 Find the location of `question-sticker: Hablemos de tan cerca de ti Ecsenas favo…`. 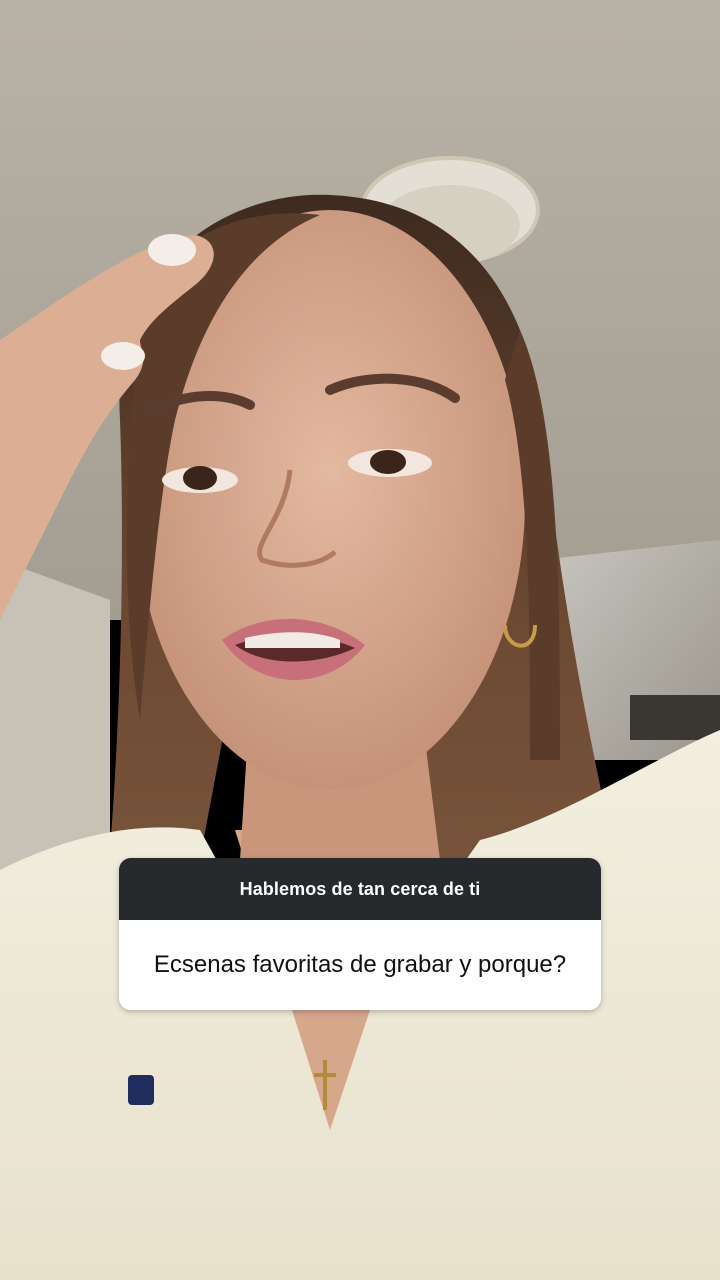

question-sticker: Hablemos de tan cerca de ti Ecsenas favo… is located at coordinates (360, 934).